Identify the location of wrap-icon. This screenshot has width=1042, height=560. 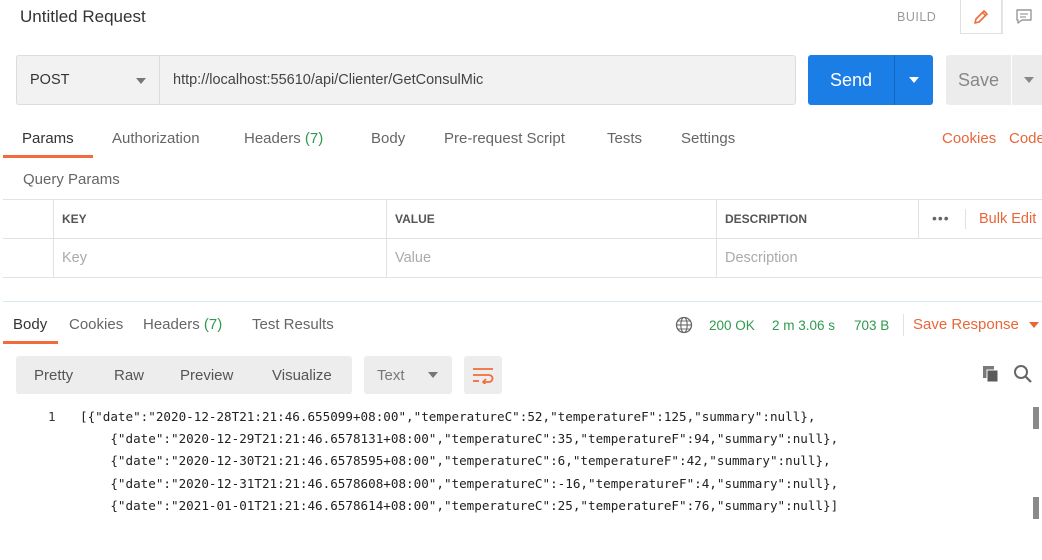
(483, 376).